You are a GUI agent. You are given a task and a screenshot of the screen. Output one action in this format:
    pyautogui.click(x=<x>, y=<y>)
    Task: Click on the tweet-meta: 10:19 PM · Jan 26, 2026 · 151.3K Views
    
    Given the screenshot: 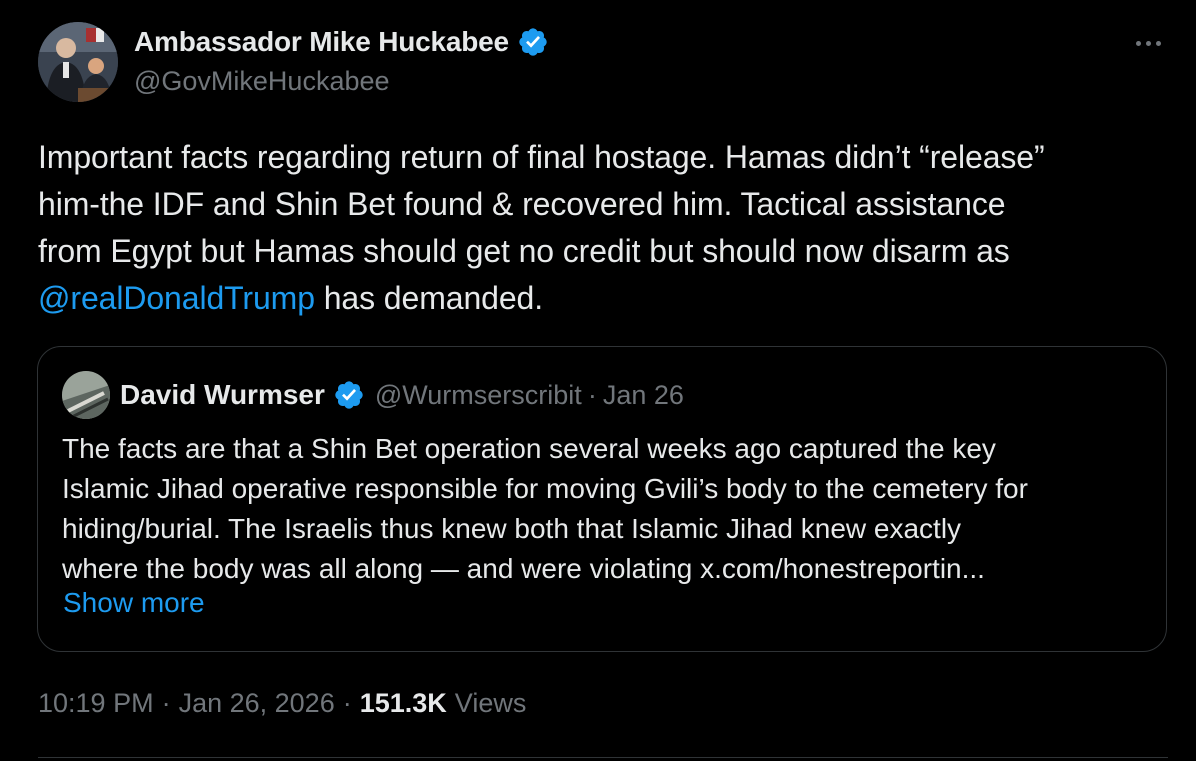 What is the action you would take?
    pyautogui.click(x=282, y=703)
    